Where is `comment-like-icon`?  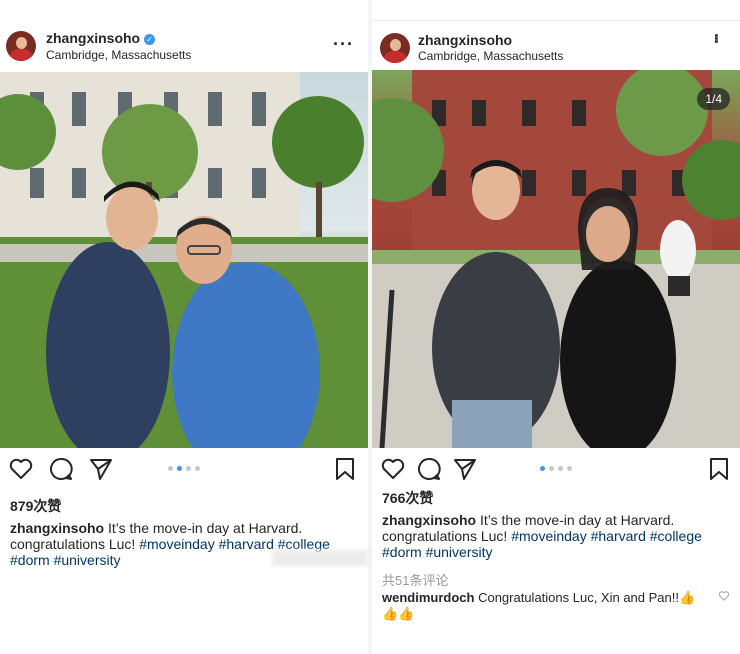
comment-like-icon is located at coordinates (724, 596).